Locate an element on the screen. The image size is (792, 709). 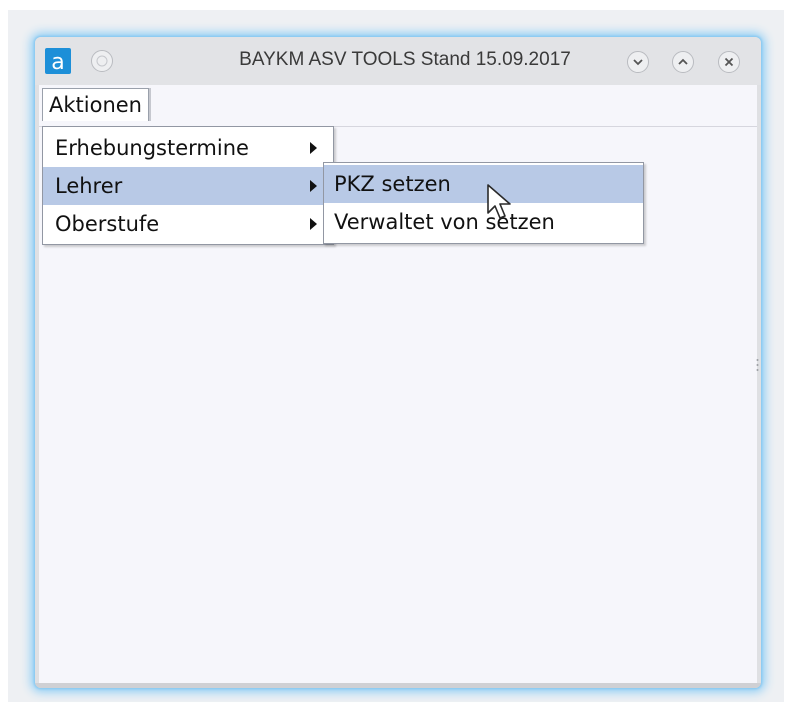
close-button is located at coordinates (729, 62).